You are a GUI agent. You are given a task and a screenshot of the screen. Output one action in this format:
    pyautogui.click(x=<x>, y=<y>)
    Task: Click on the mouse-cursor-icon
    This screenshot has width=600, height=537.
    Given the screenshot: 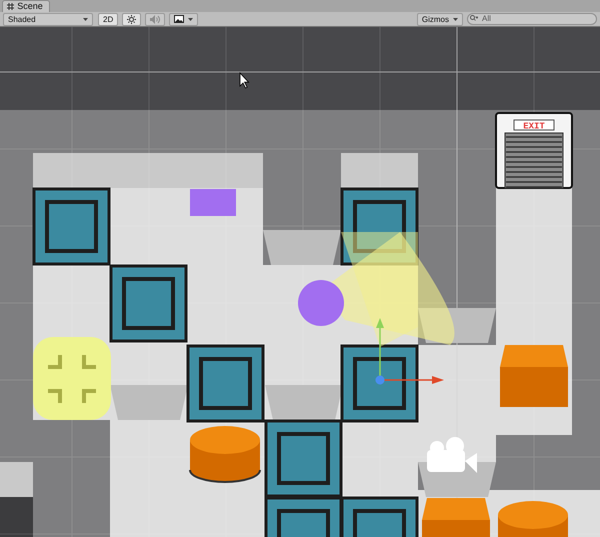 What is the action you would take?
    pyautogui.click(x=245, y=80)
    